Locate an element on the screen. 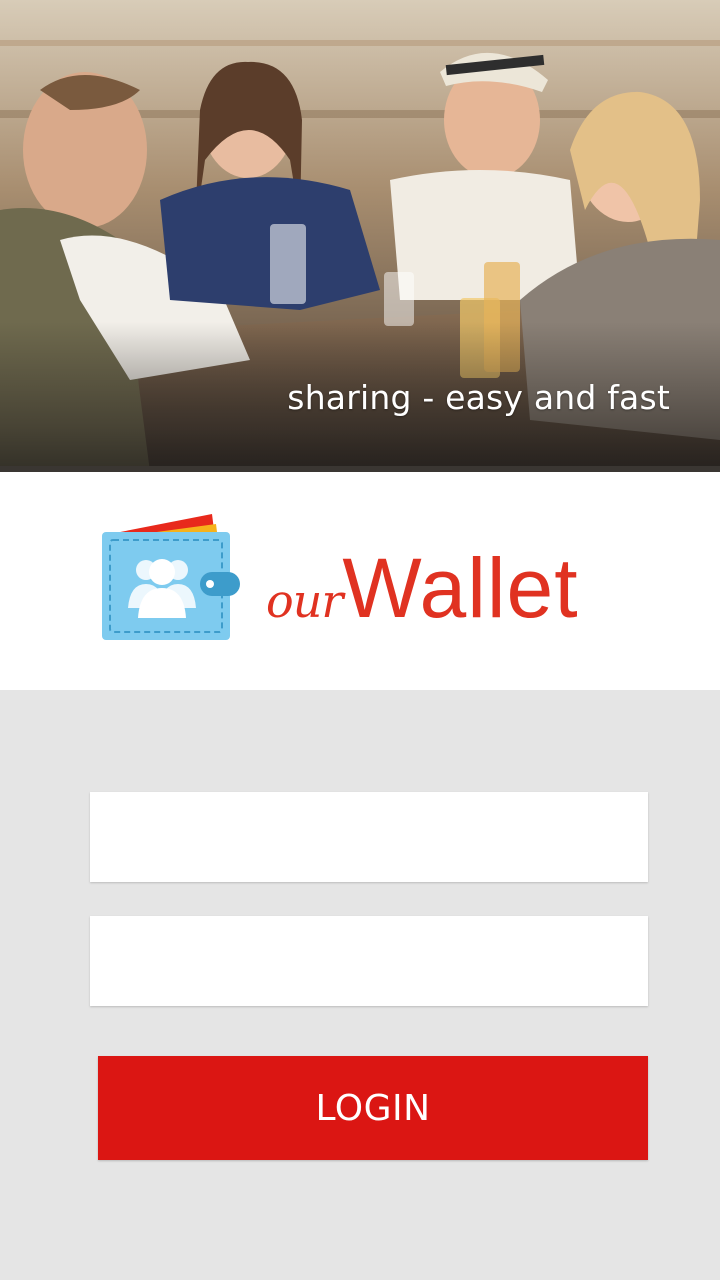 This screenshot has width=720, height=1280. password-field is located at coordinates (369, 961).